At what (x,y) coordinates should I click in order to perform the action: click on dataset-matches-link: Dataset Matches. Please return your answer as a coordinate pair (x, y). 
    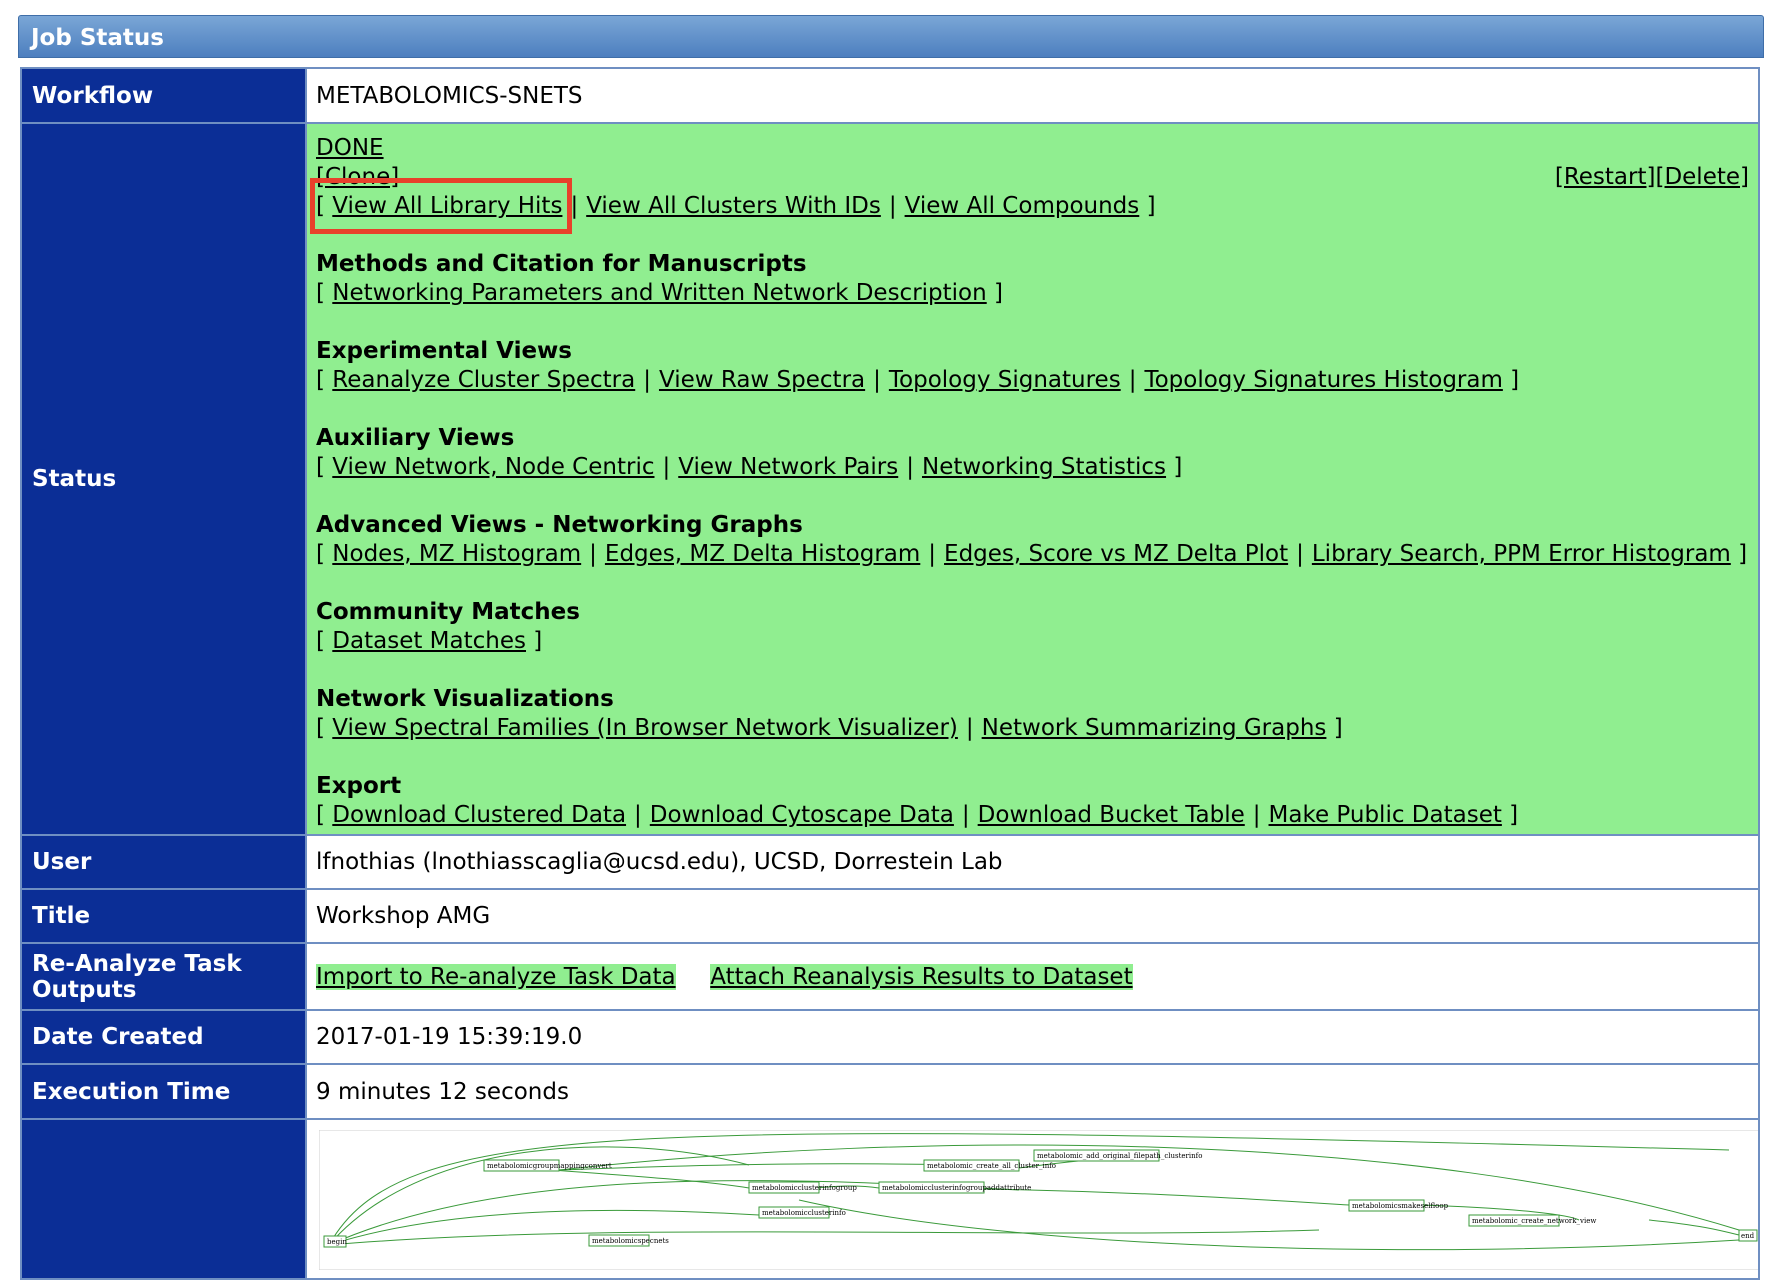
    Looking at the image, I should click on (429, 641).